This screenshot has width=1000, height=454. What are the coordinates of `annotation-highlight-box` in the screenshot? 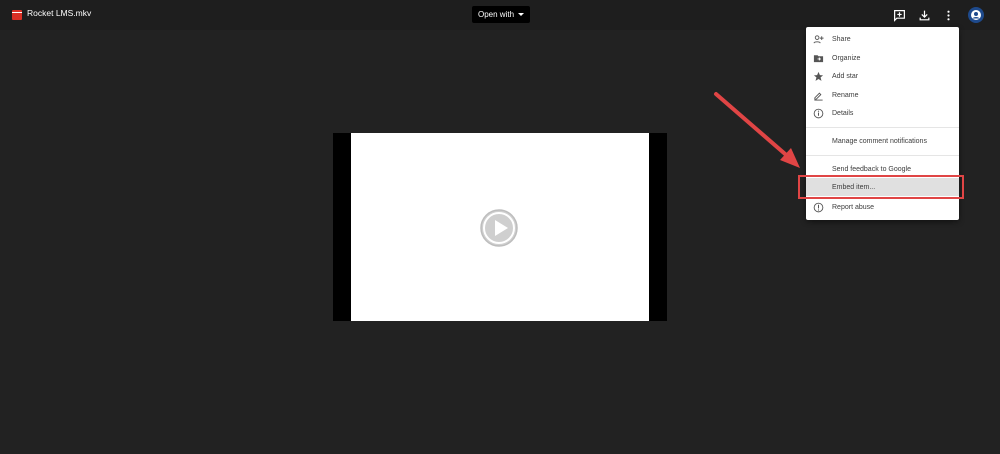 It's located at (881, 187).